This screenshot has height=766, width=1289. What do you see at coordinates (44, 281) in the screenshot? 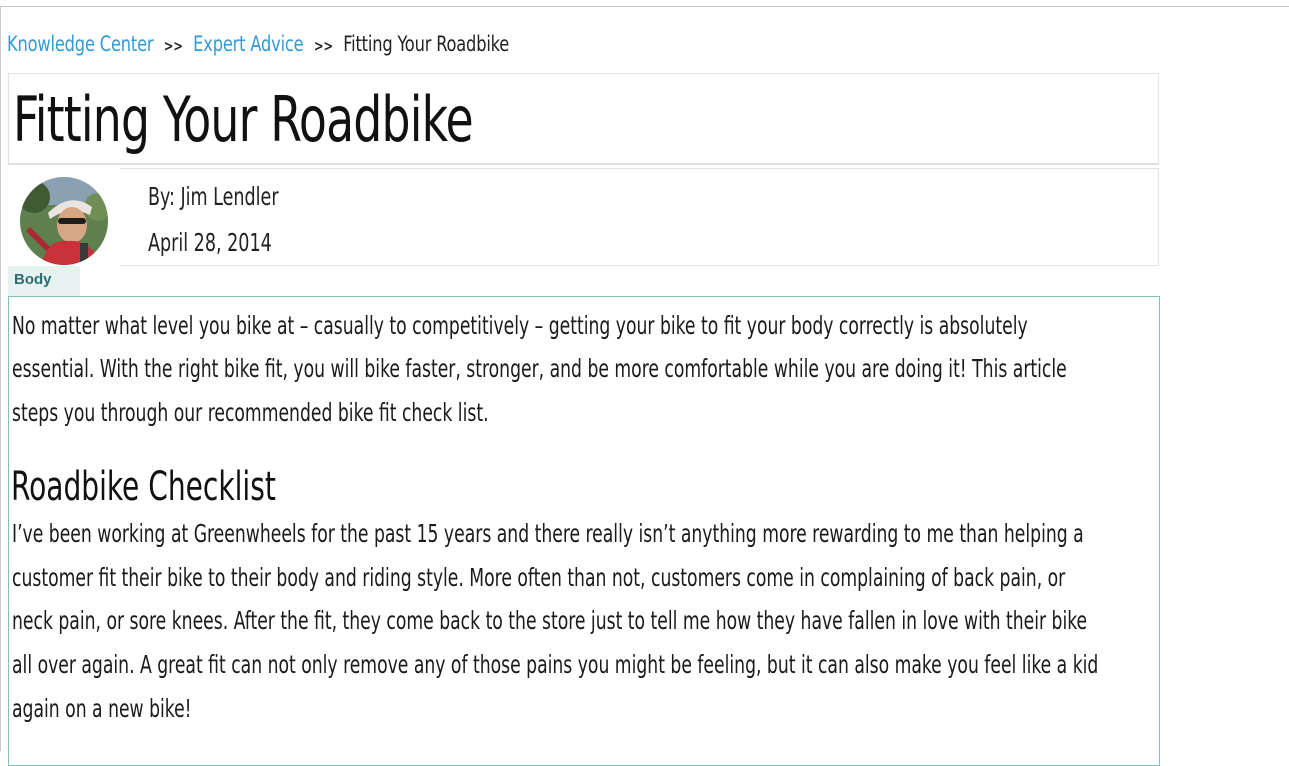
I see `section-tab-body: Body` at bounding box center [44, 281].